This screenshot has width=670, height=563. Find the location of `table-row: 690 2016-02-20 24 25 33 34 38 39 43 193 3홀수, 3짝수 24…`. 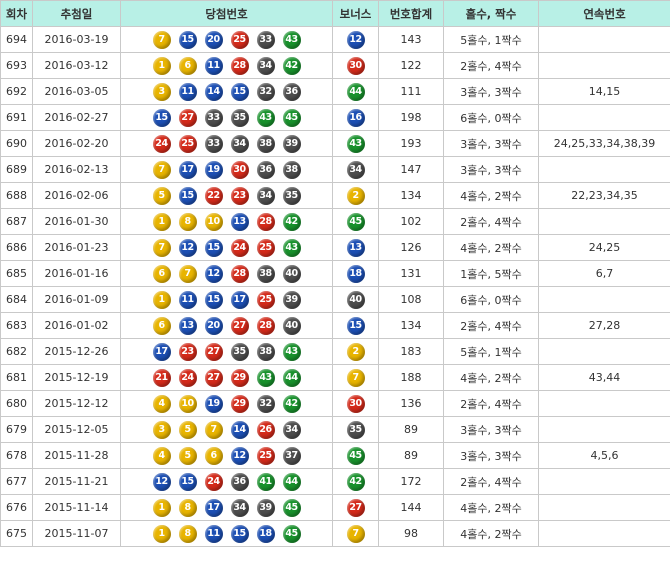

table-row: 690 2016-02-20 24 25 33 34 38 39 43 193 3홀수, 3짝수 24… is located at coordinates (335, 143).